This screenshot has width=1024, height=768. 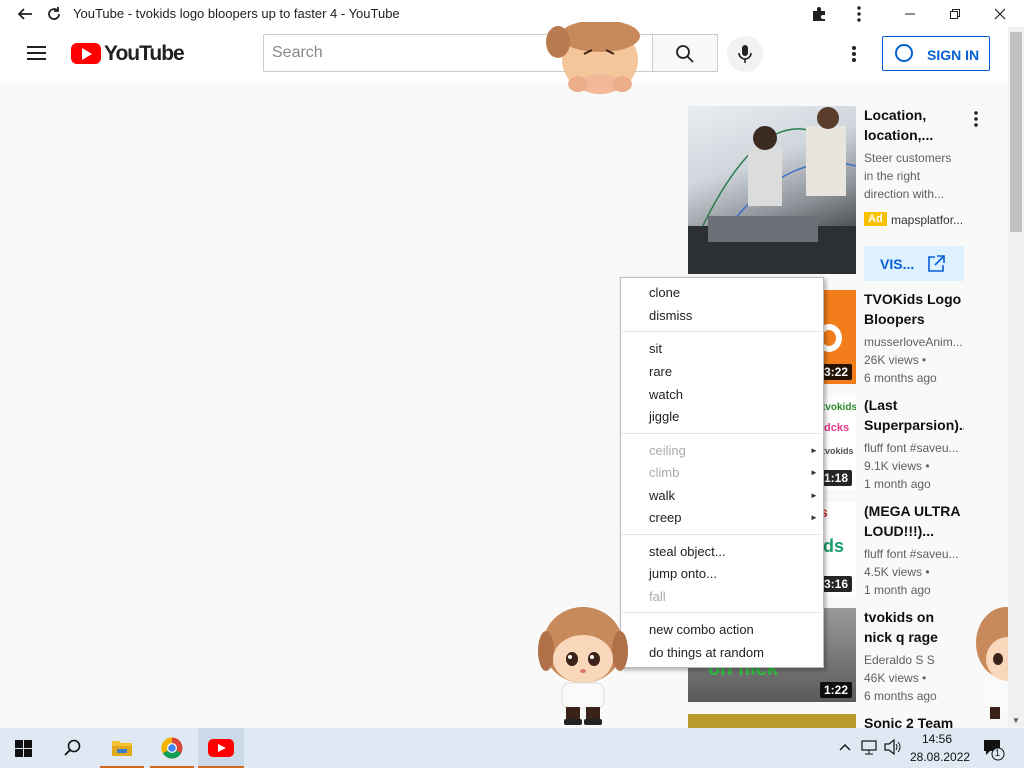 What do you see at coordinates (910, 14) in the screenshot?
I see `minimize-icon` at bounding box center [910, 14].